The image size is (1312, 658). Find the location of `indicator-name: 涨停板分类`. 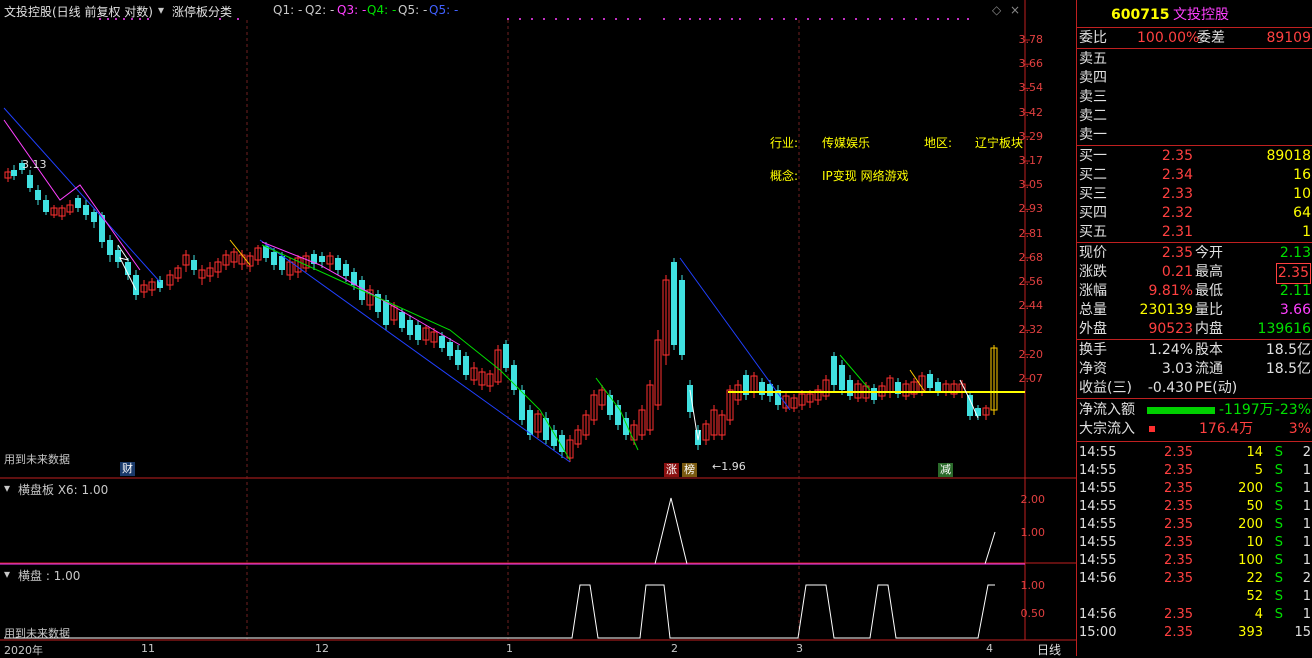

indicator-name: 涨停板分类 is located at coordinates (202, 11).